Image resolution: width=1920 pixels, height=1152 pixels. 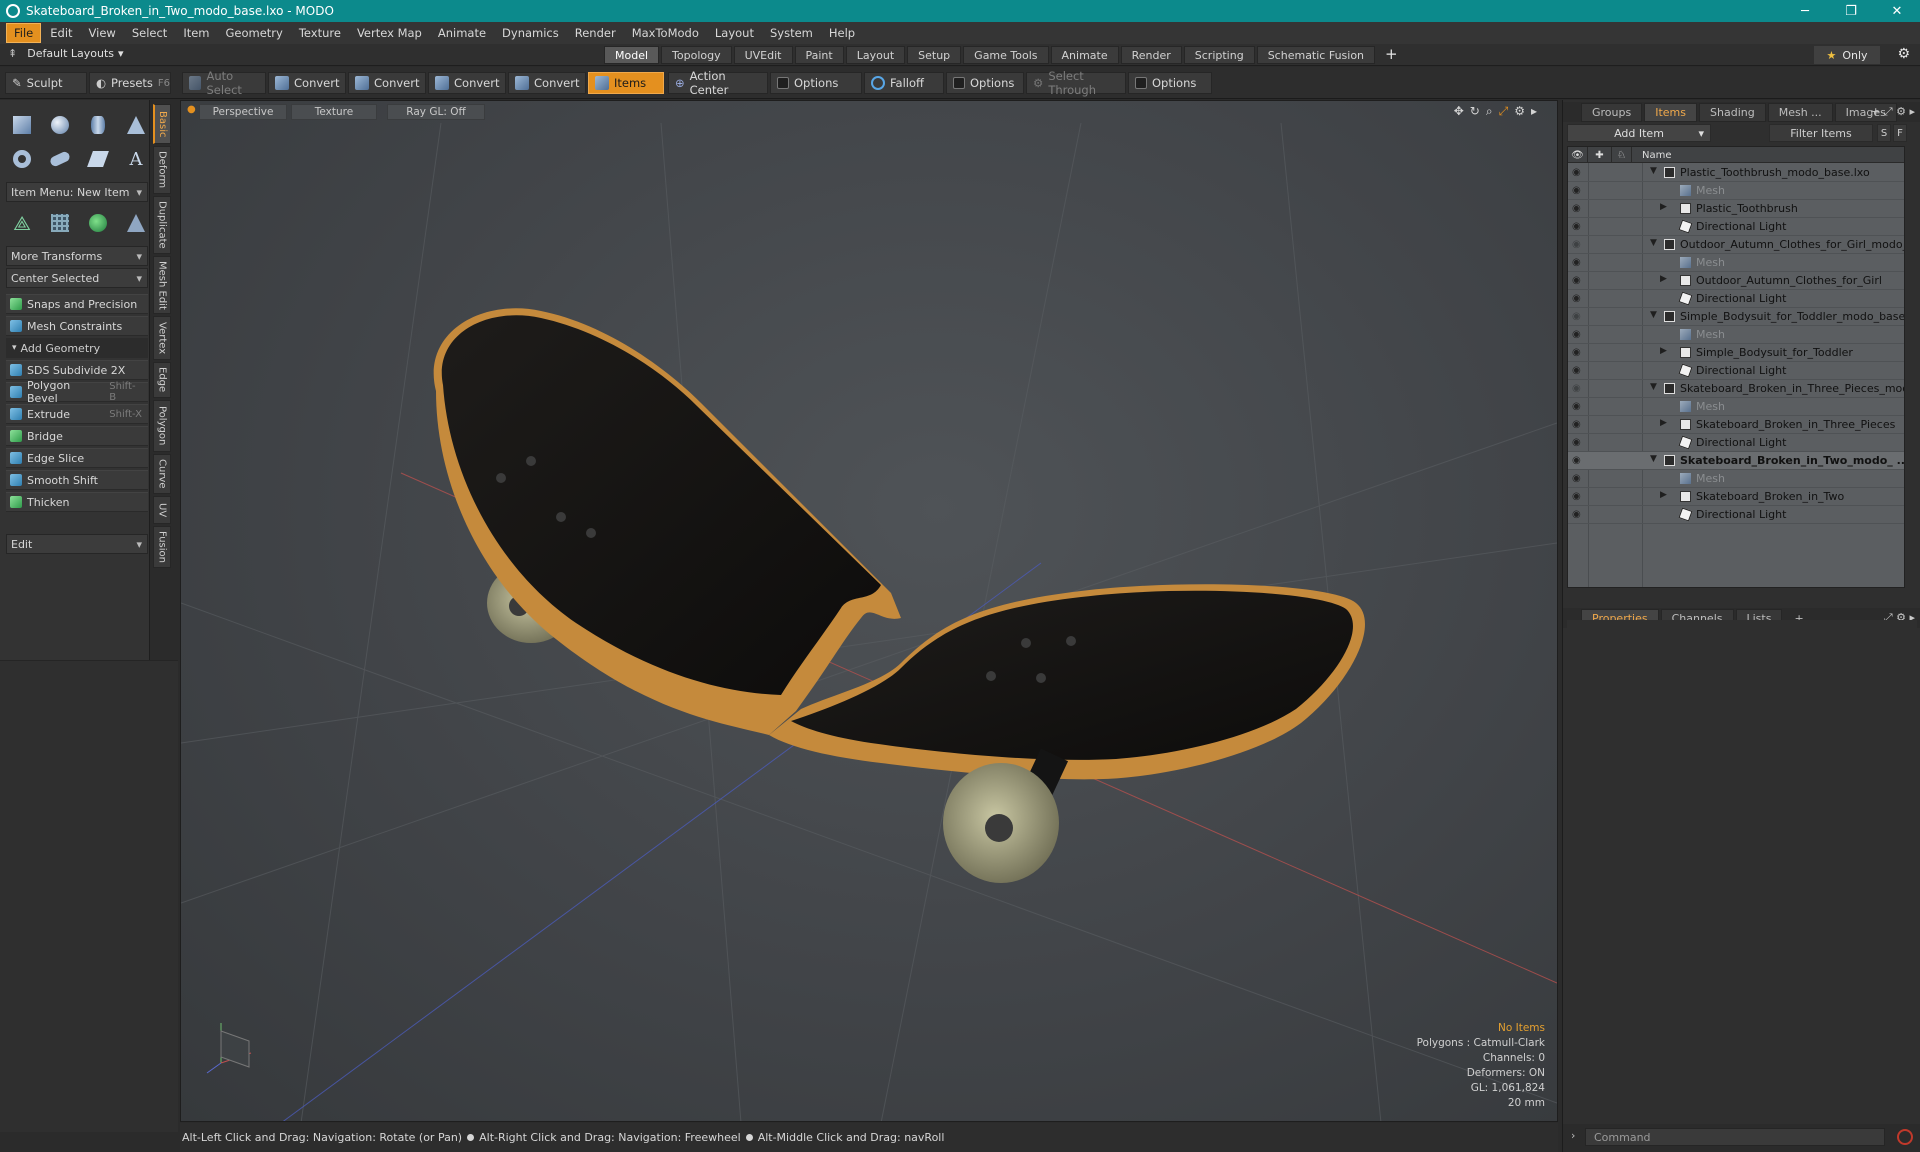 What do you see at coordinates (136, 223) in the screenshot?
I see `light-cone-icon` at bounding box center [136, 223].